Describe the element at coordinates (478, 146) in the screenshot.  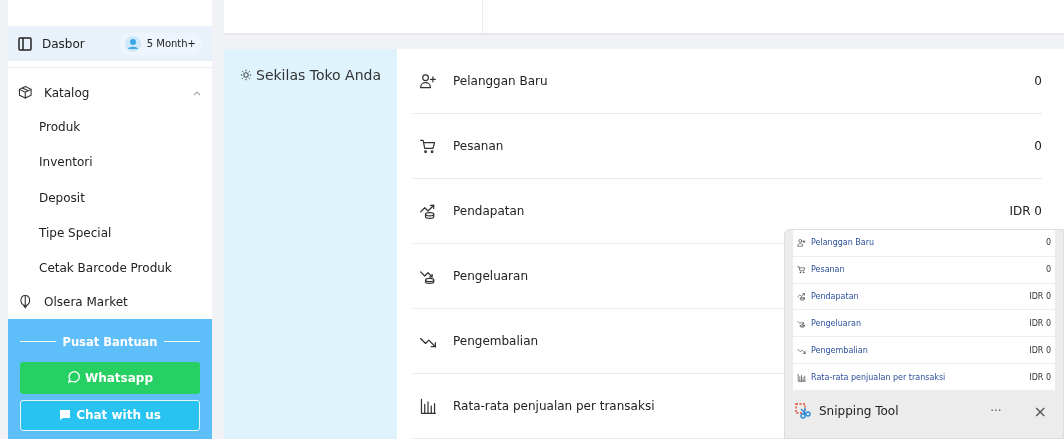
I see `stat-label: Pesanan` at that location.